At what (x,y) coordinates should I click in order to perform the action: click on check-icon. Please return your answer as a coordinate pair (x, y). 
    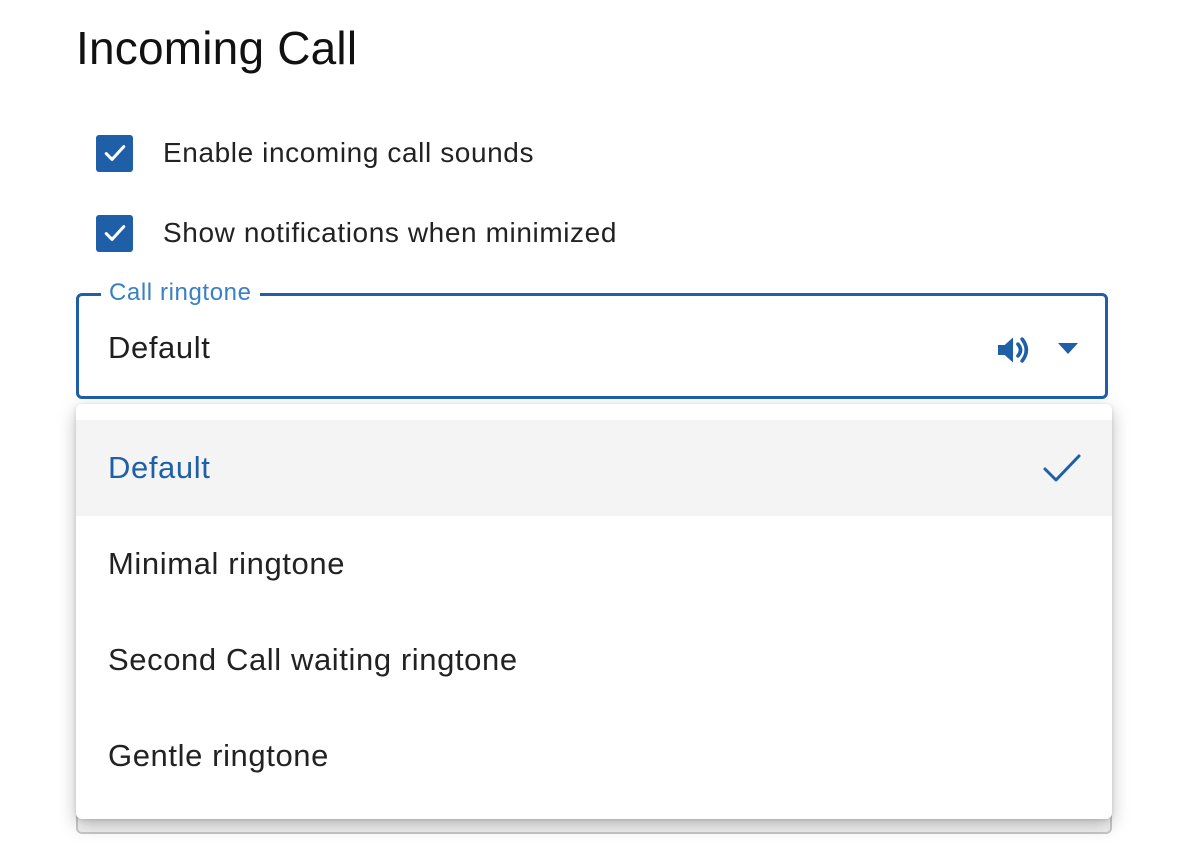
    Looking at the image, I should click on (1062, 468).